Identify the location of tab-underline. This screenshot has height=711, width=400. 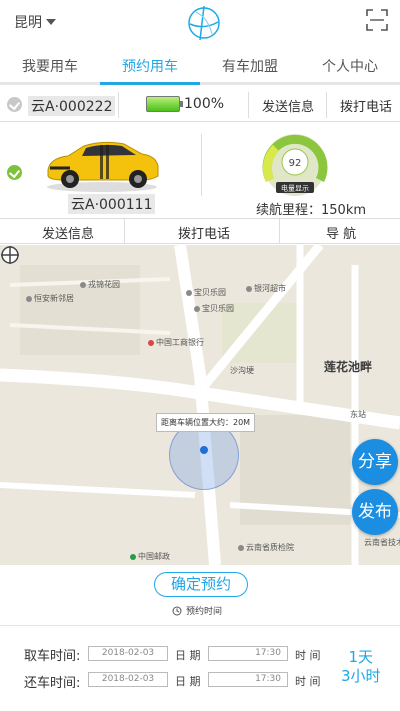
(200, 83).